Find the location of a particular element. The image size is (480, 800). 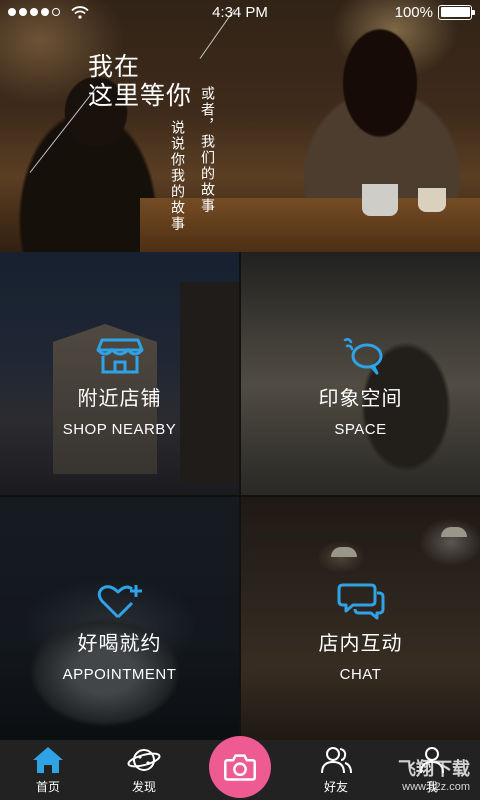

tile-content: 附近店铺 SHOP NEARBY is located at coordinates (119, 387).